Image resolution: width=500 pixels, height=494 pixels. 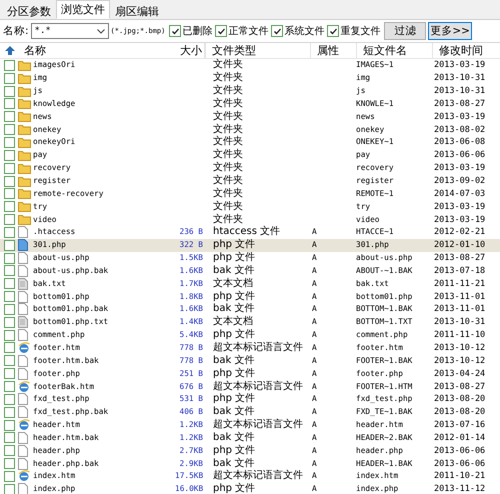 What do you see at coordinates (459, 91) in the screenshot?
I see `modified-time: 2013-10-31` at bounding box center [459, 91].